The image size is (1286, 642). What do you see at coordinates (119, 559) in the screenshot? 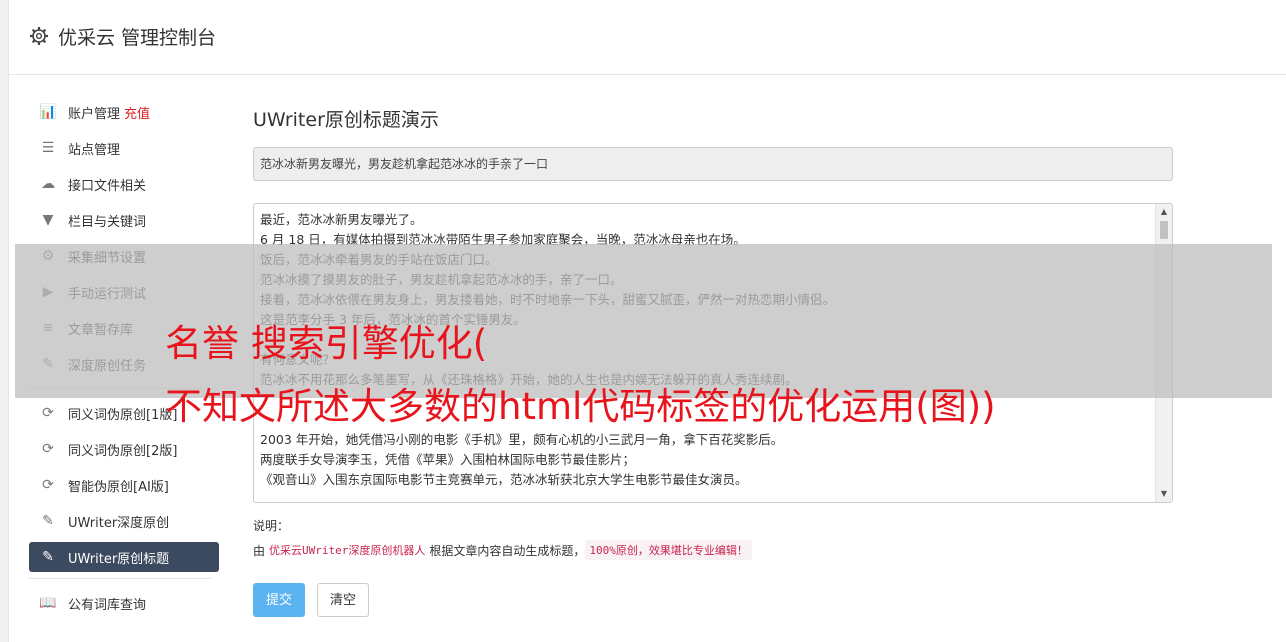
I see `sidebar-item-label: UWriter原创标题` at bounding box center [119, 559].